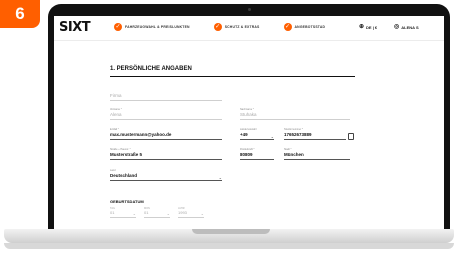  I want to click on user-name: ALENA S, so click(410, 27).